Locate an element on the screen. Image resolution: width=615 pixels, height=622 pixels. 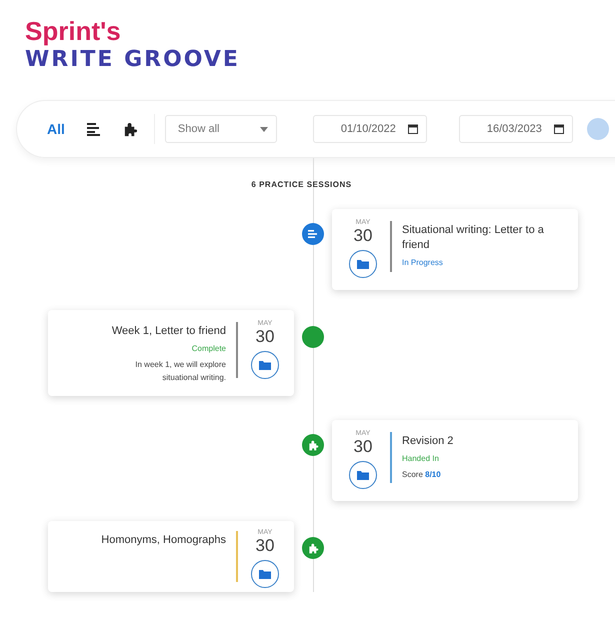
session-title: Situational writing: Letter to a friend is located at coordinates (473, 238).